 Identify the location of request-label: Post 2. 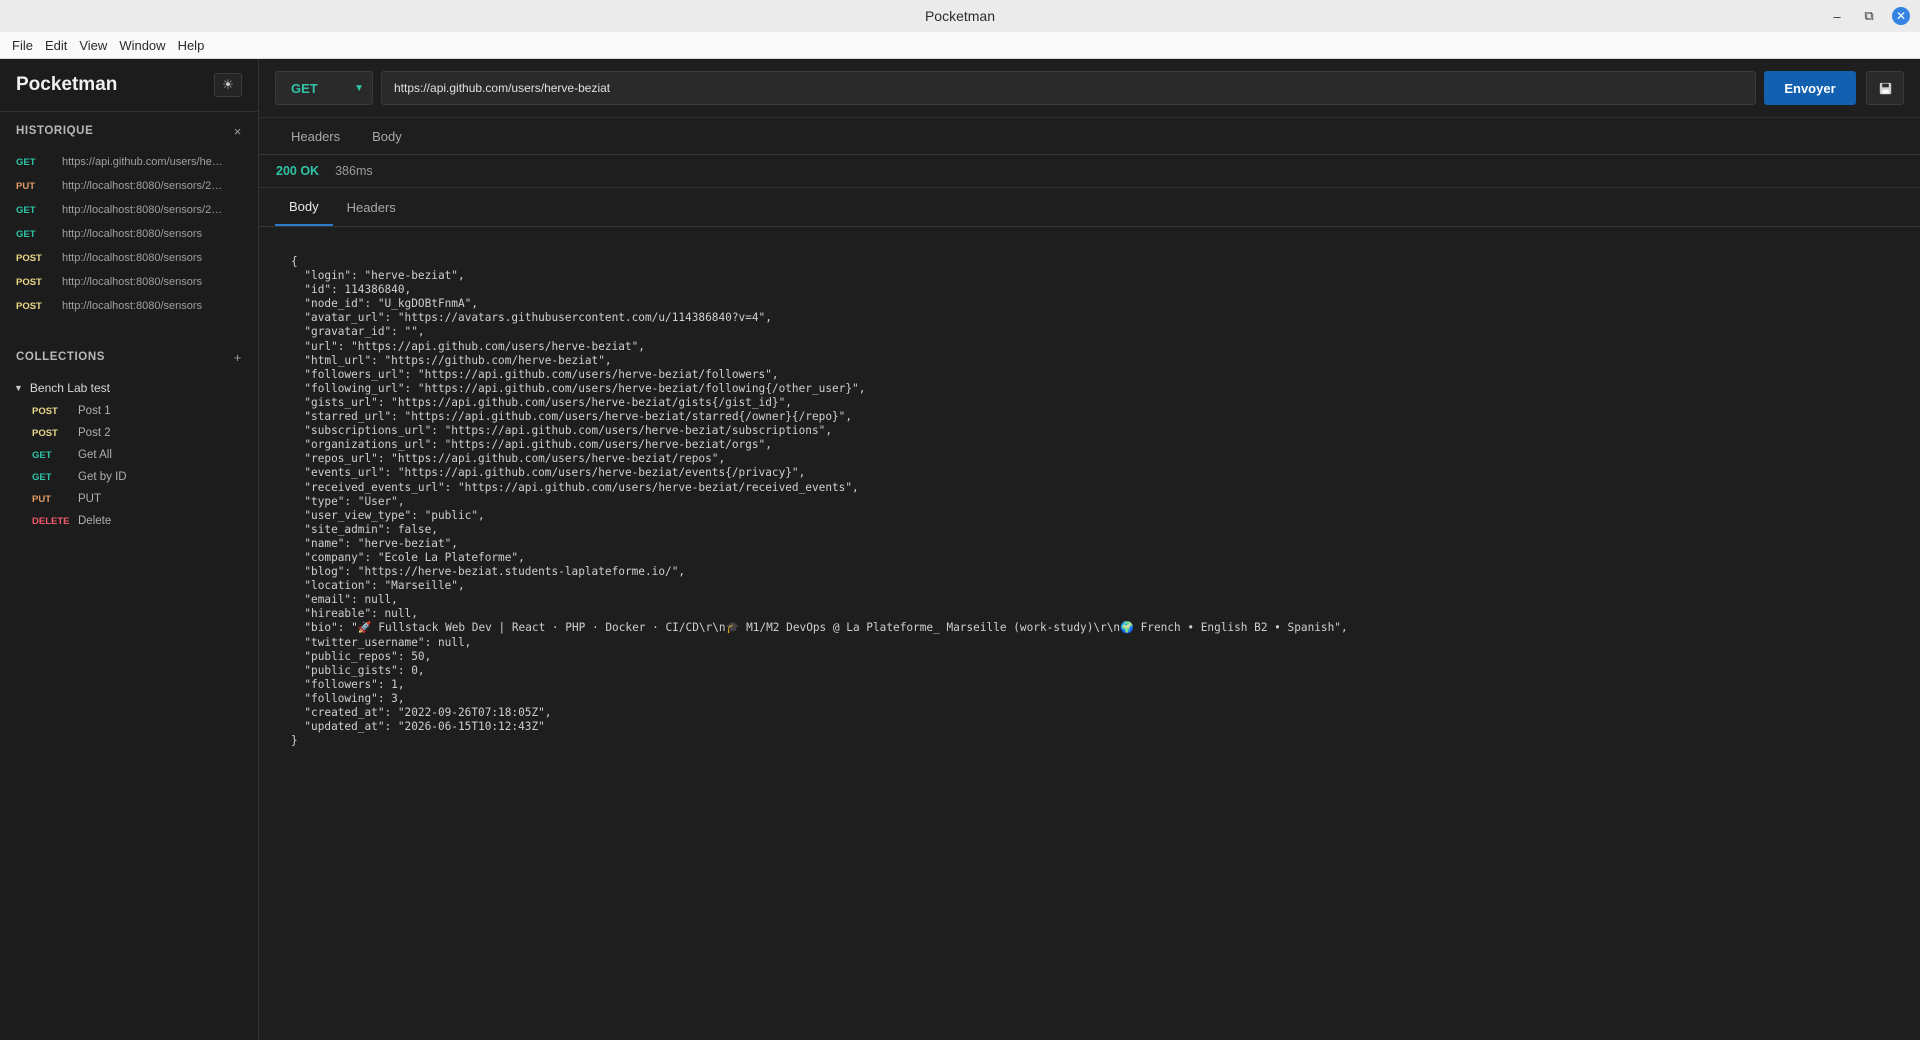
(94, 433).